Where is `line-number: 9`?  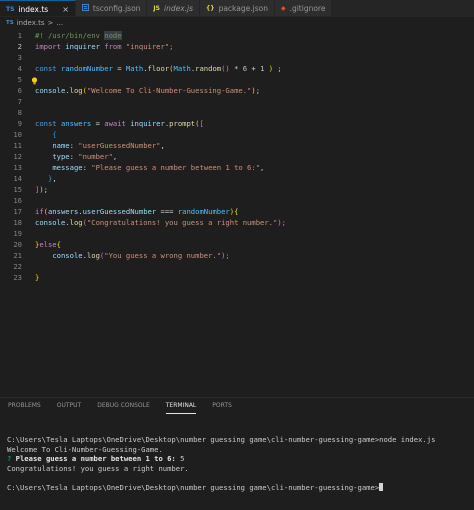
line-number: 9 is located at coordinates (19, 123).